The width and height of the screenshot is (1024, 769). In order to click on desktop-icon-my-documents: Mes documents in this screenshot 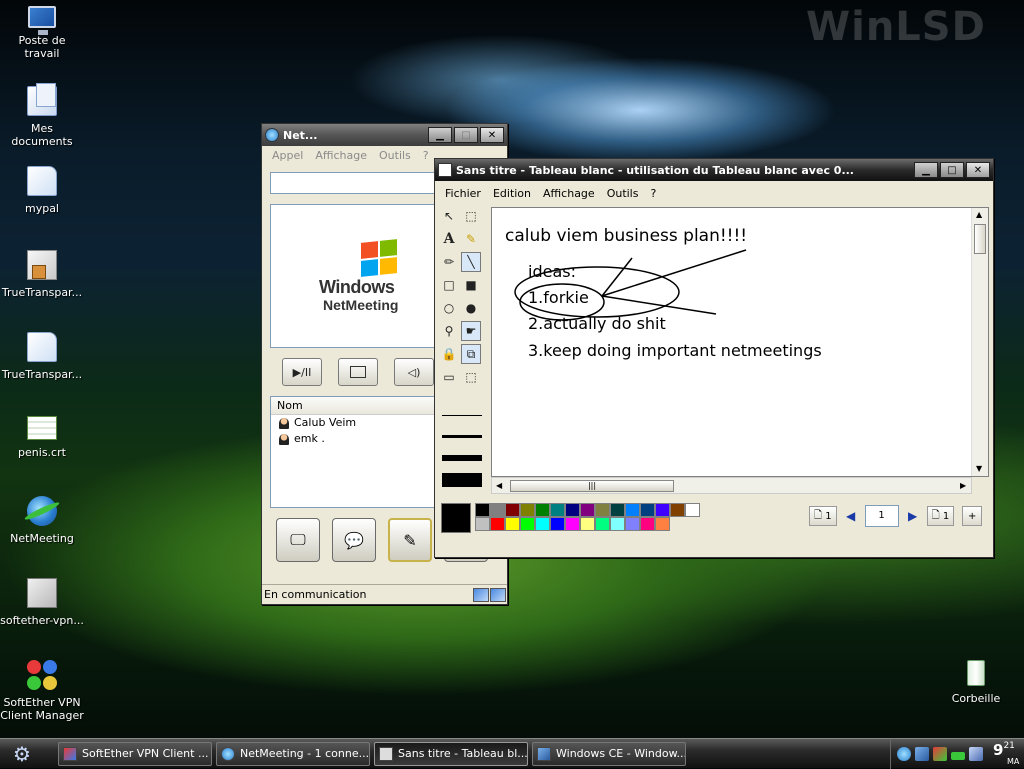, I will do `click(42, 115)`.